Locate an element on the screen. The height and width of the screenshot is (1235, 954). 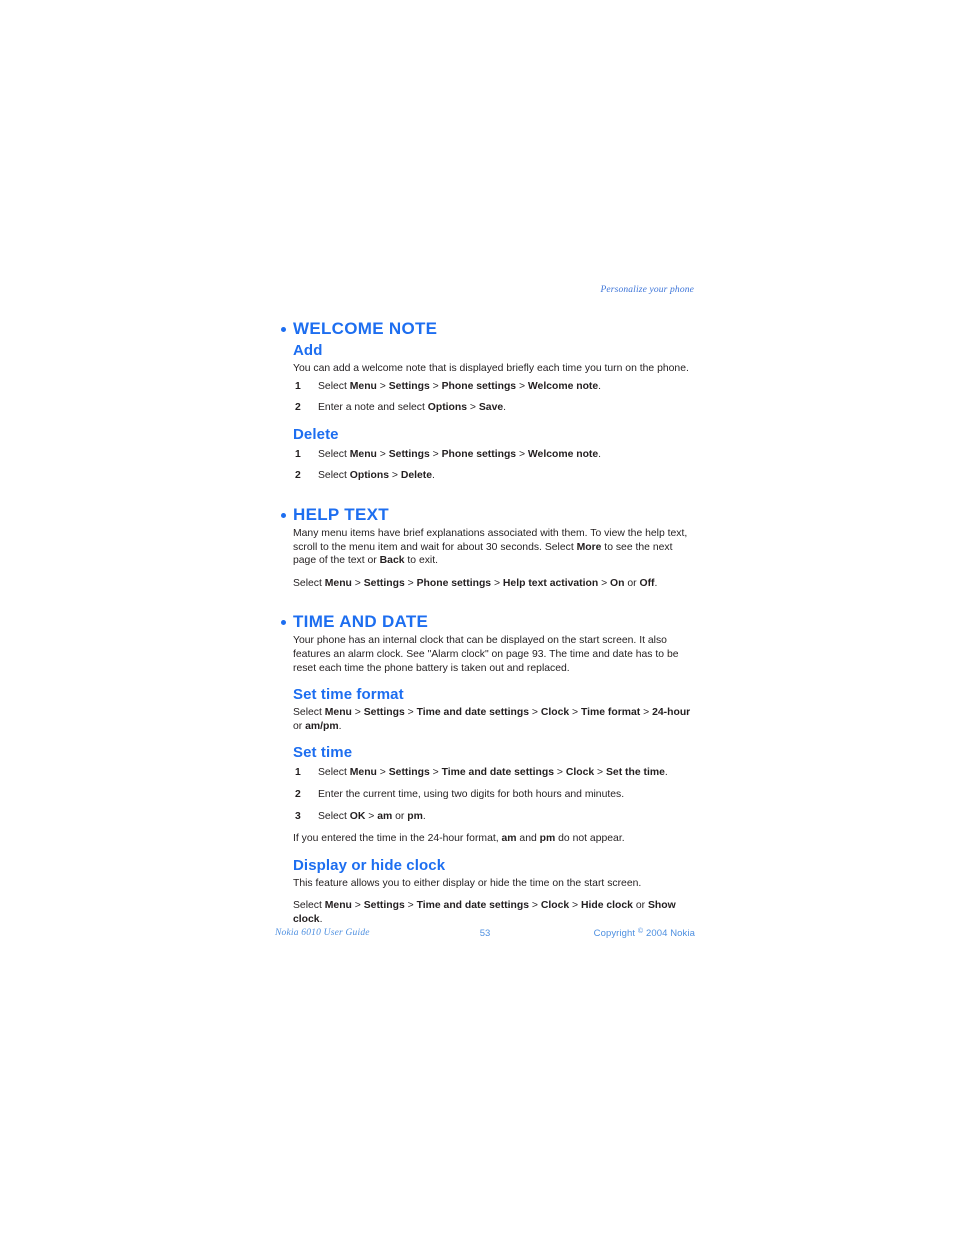
list-item: 2 Select Options > Delete. is located at coordinates (494, 476).